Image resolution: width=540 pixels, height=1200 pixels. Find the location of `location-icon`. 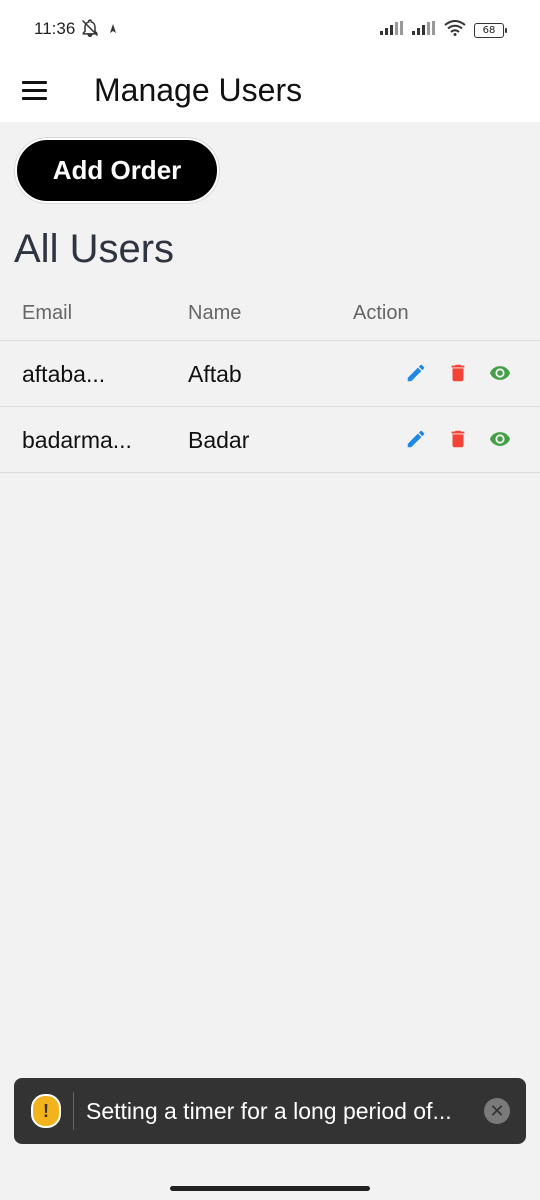

location-icon is located at coordinates (113, 31).